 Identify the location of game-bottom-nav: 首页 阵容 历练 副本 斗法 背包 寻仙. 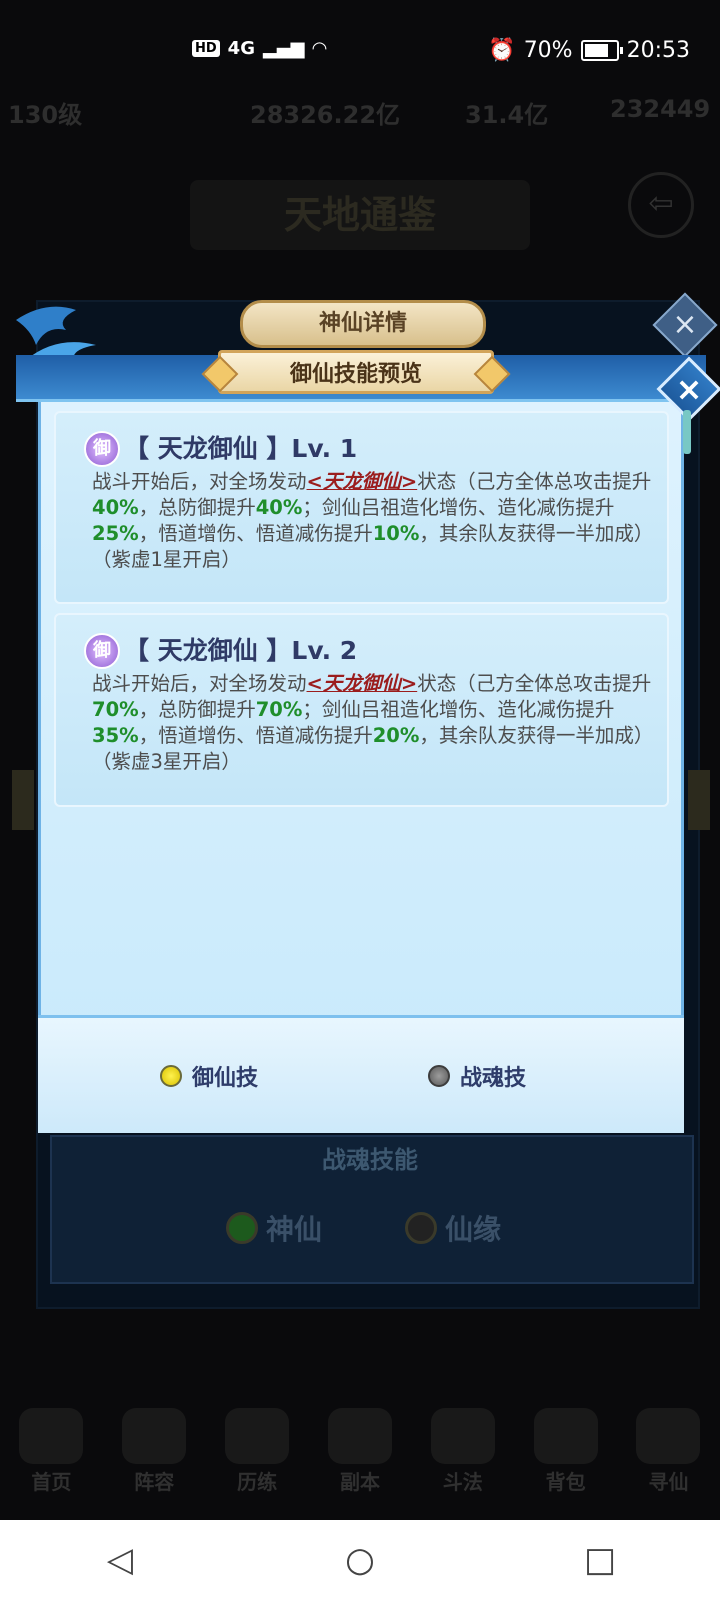
(360, 1445).